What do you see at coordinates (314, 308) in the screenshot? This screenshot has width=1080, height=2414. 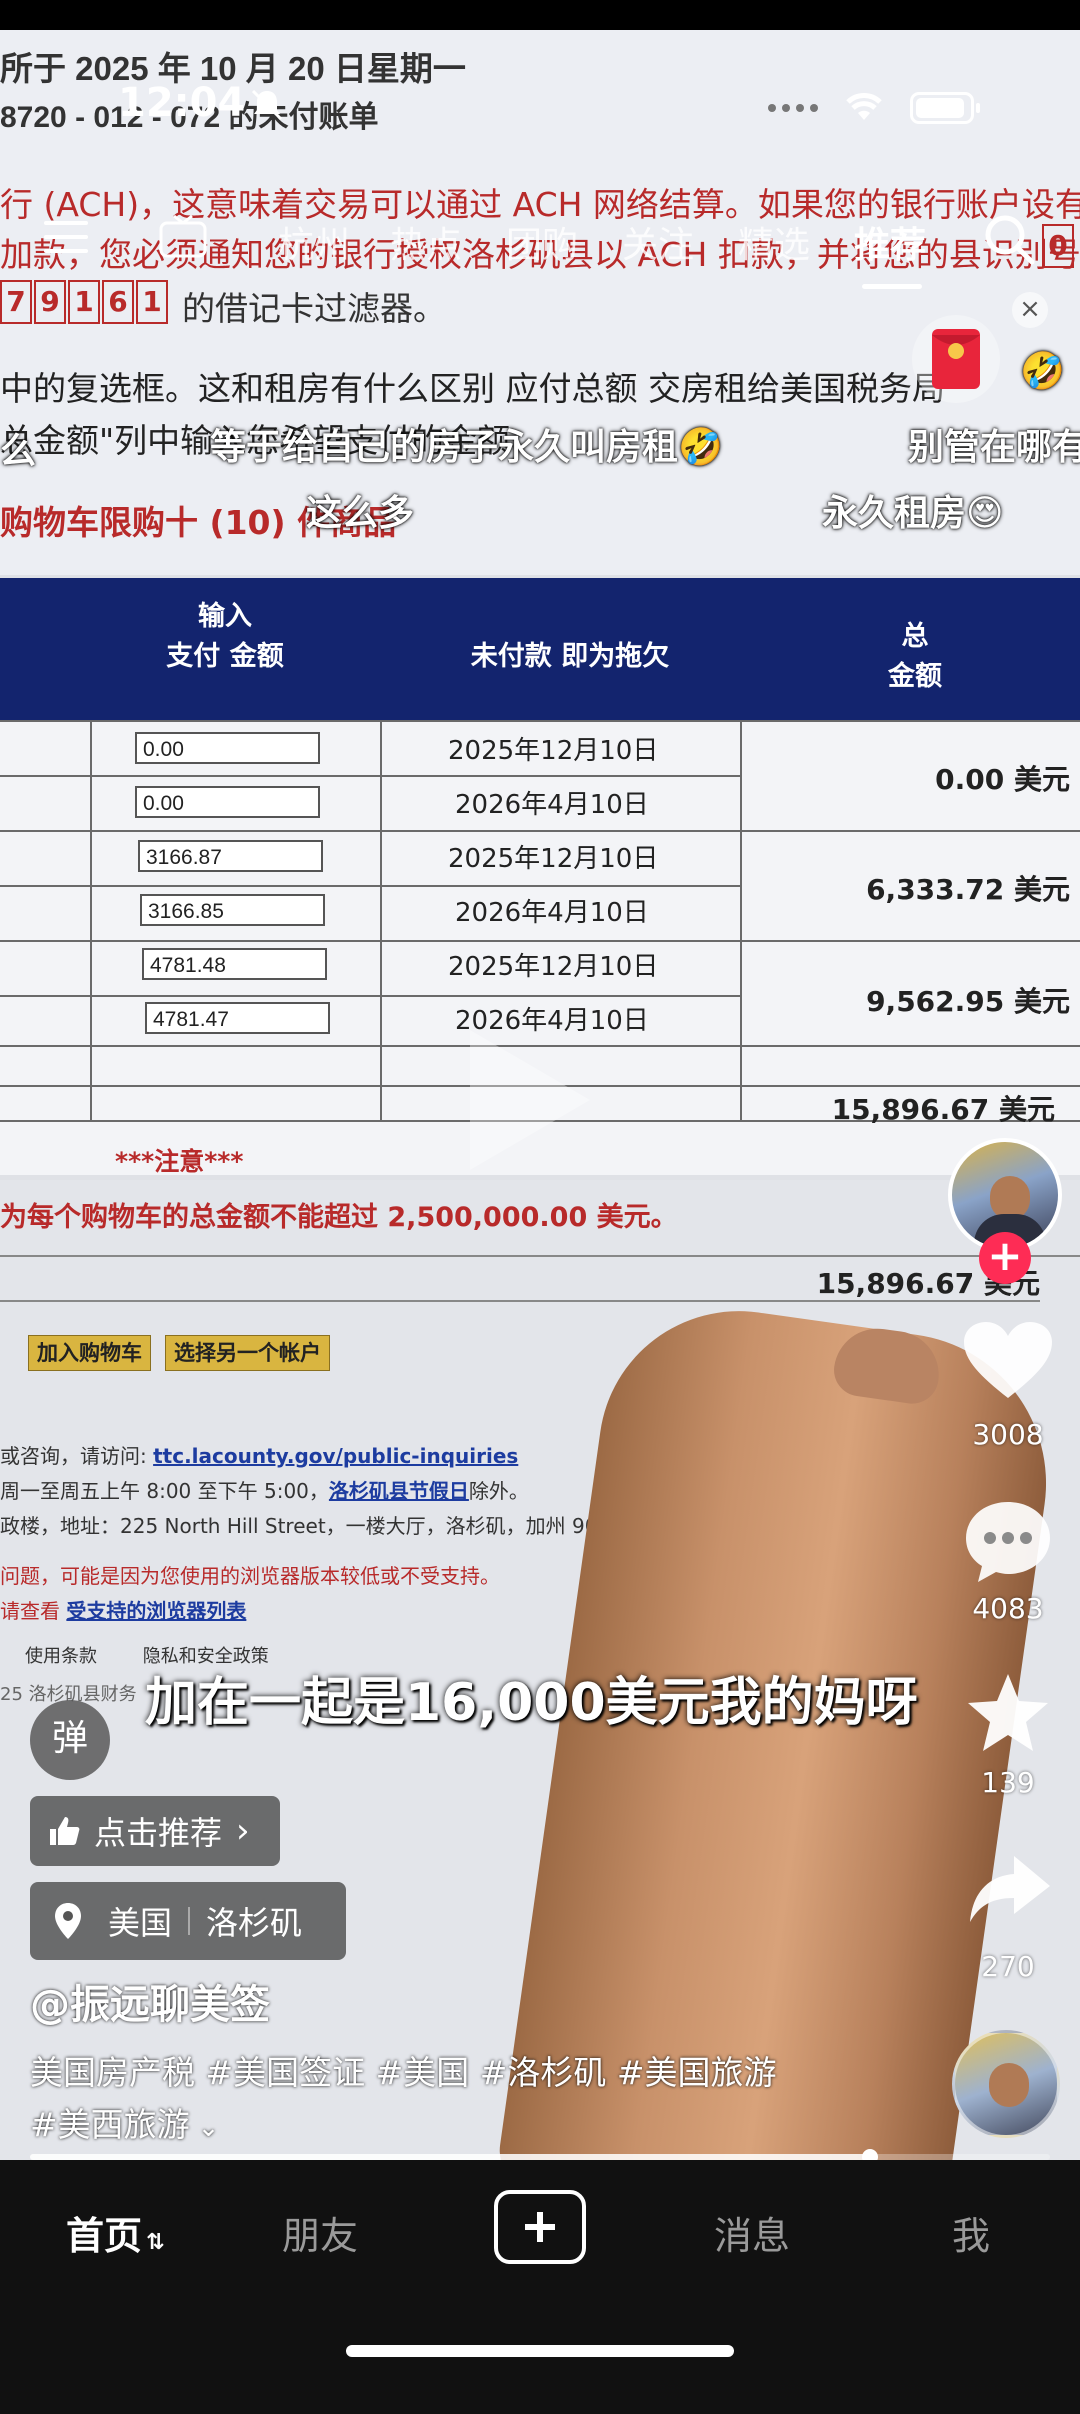 I see `doc-filter-suffix: 的借记卡过滤器。` at bounding box center [314, 308].